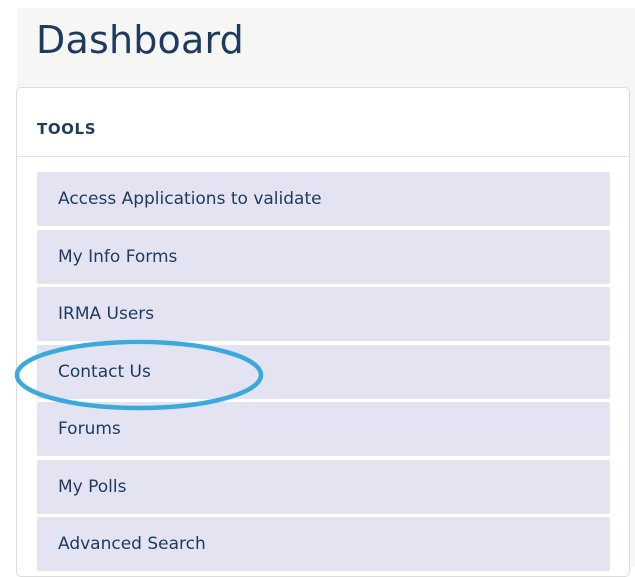 This screenshot has width=635, height=577. I want to click on tool-link-irma-users: IRMA Users, so click(106, 314).